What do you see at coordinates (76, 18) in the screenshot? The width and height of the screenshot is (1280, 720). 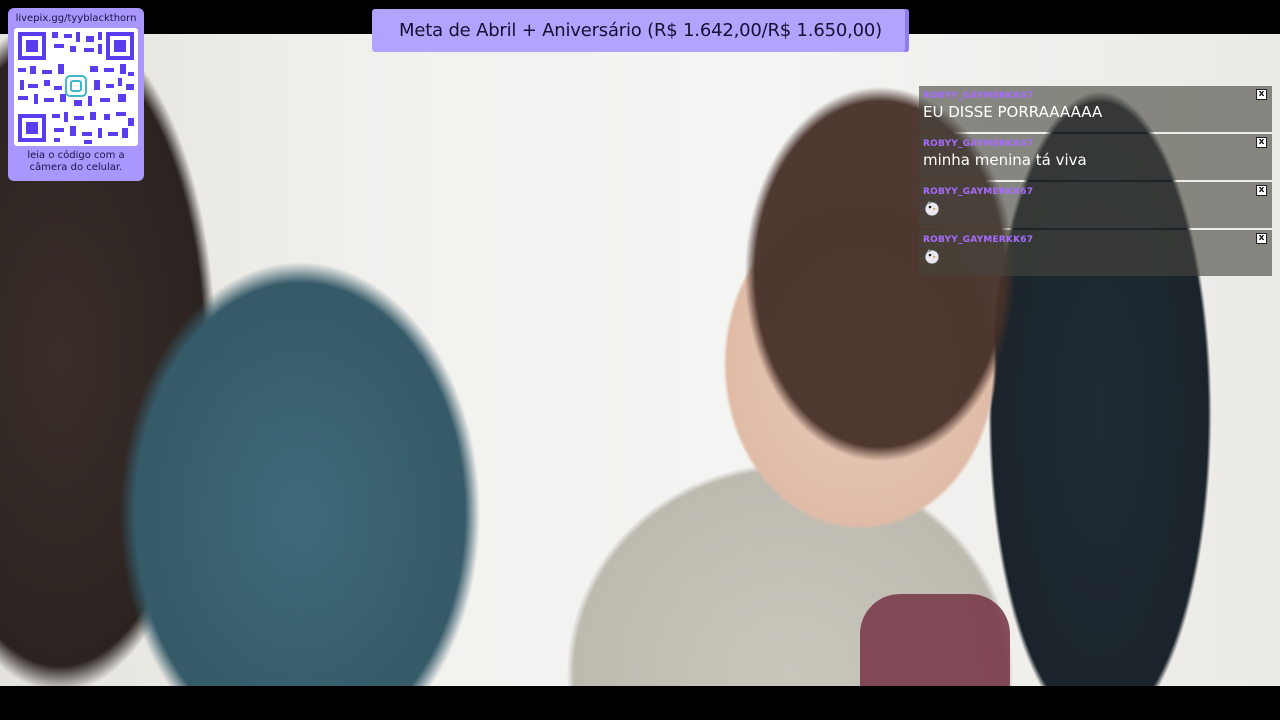 I see `livepix-url: livepix.gg/tyyblackthorn` at bounding box center [76, 18].